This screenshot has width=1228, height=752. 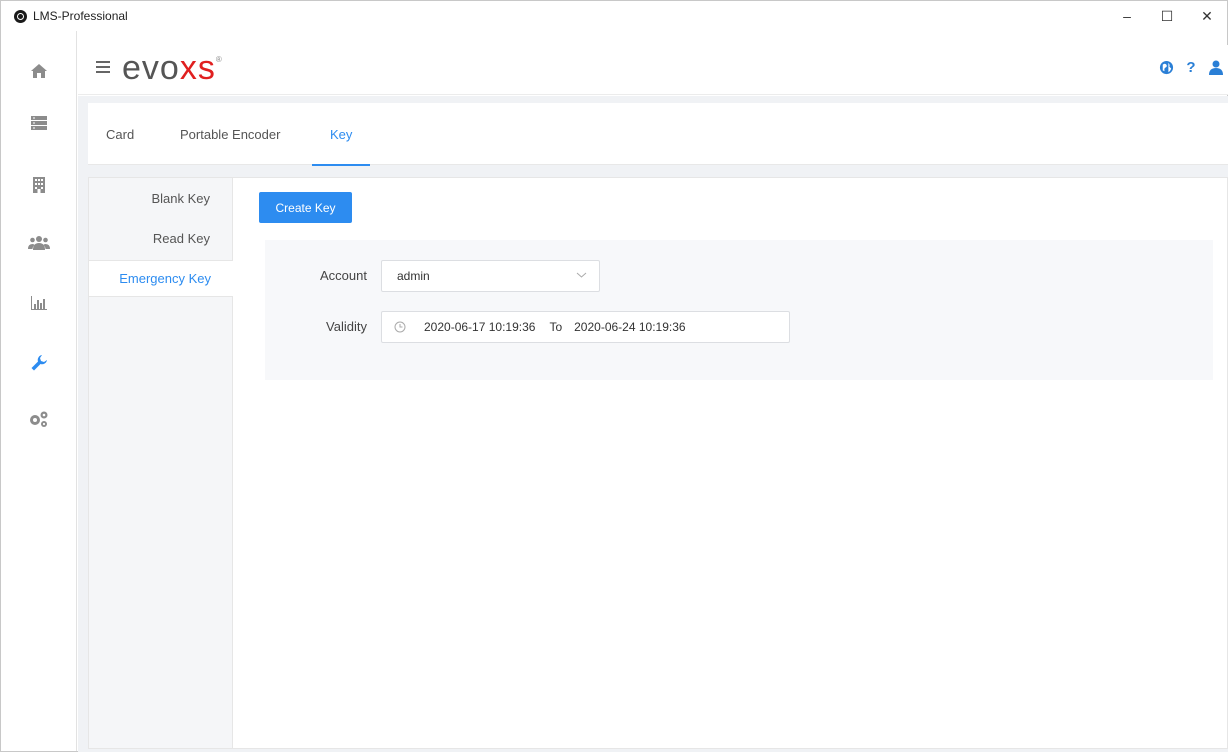 What do you see at coordinates (400, 327) in the screenshot?
I see `clock-icon` at bounding box center [400, 327].